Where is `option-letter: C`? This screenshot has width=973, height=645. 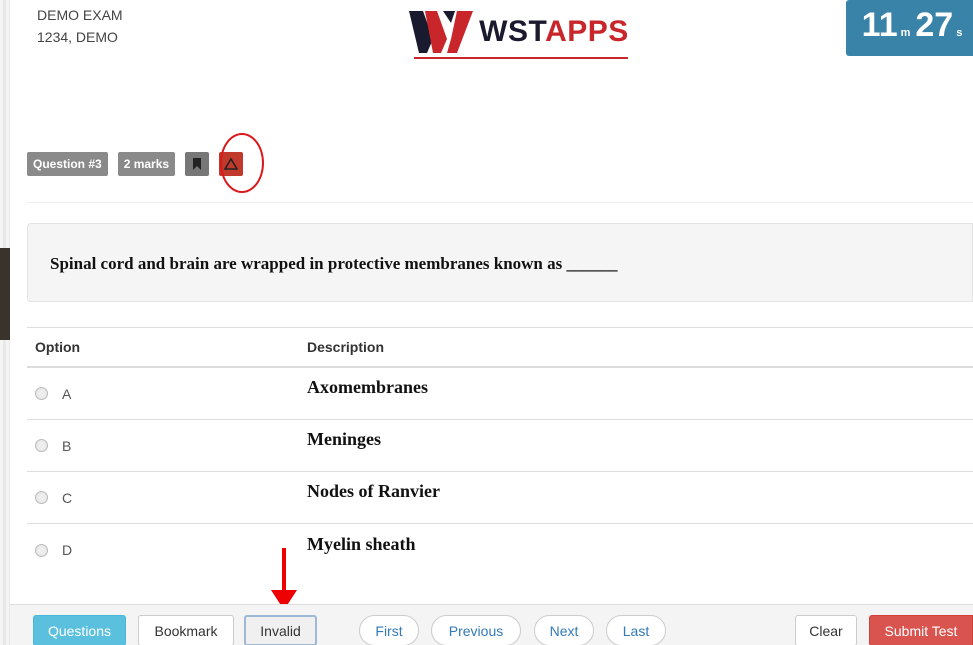 option-letter: C is located at coordinates (67, 497).